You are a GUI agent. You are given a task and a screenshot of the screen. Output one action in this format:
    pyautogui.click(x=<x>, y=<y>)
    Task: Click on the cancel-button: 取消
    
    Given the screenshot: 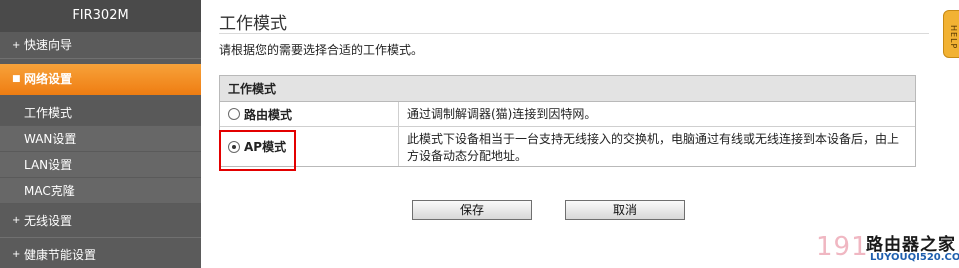 What is the action you would take?
    pyautogui.click(x=625, y=210)
    